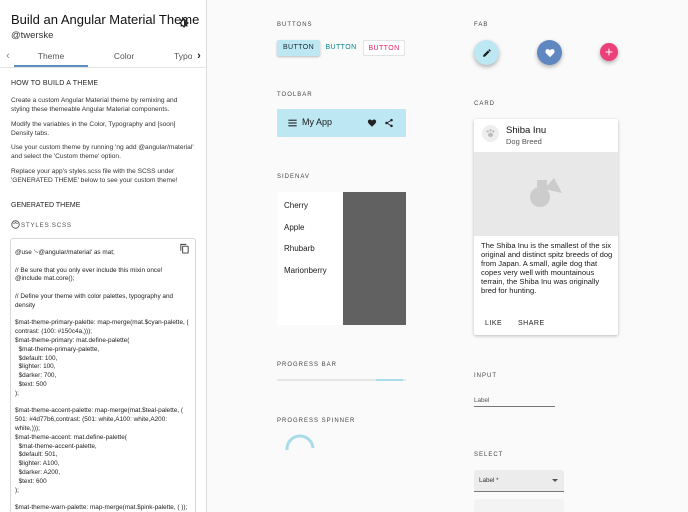 This screenshot has height=512, width=688. What do you see at coordinates (524, 141) in the screenshot?
I see `card-subtitle: Dog Breed` at bounding box center [524, 141].